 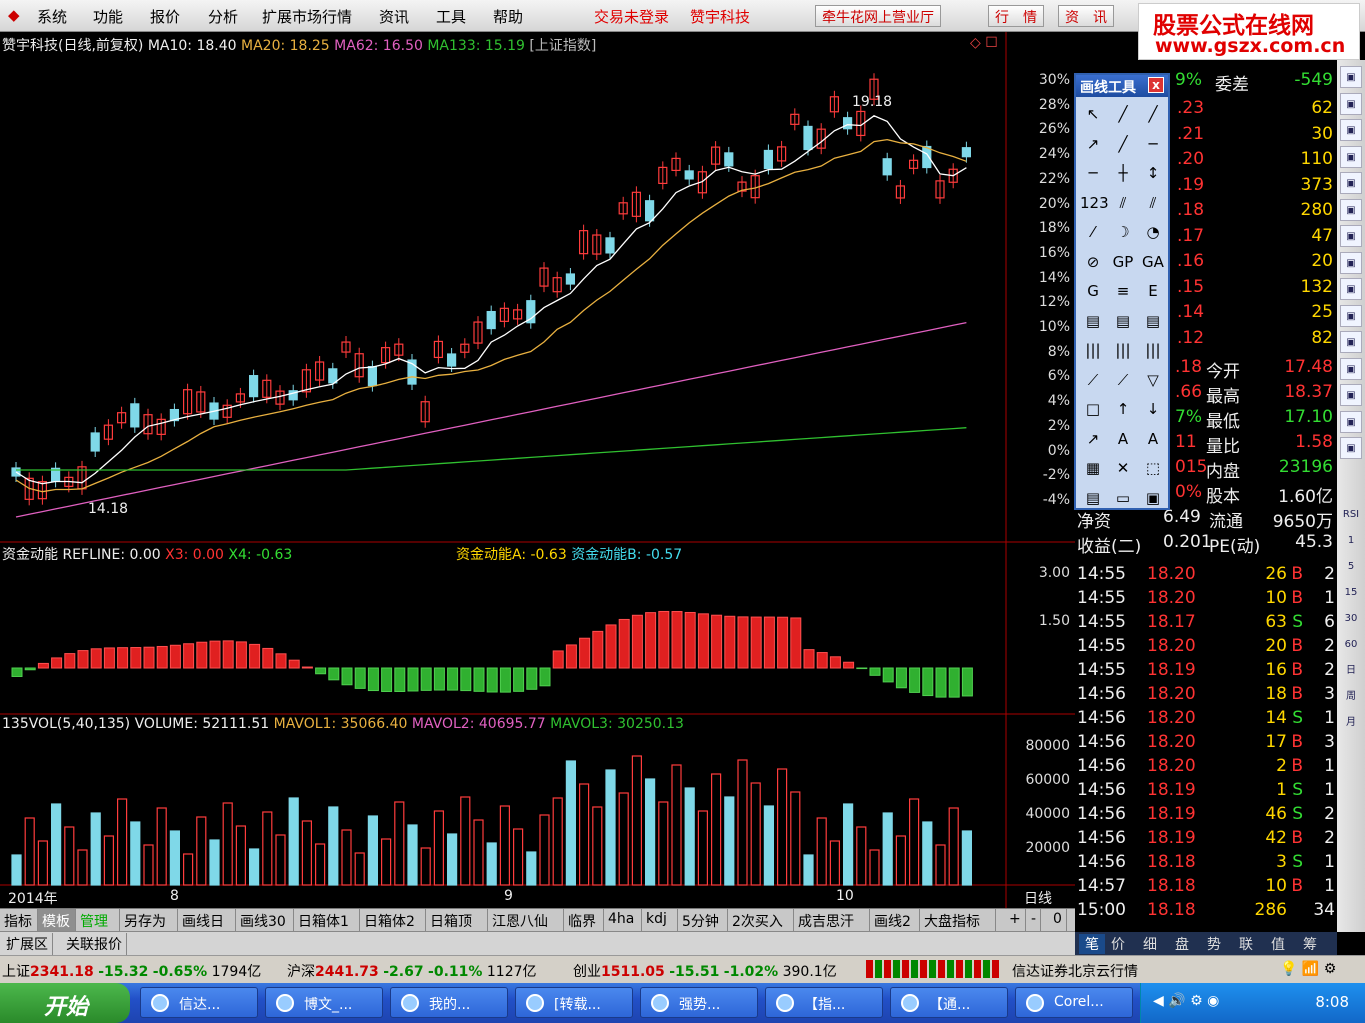 What do you see at coordinates (1153, 468) in the screenshot?
I see `draw-tool-icon: ⬚` at bounding box center [1153, 468].